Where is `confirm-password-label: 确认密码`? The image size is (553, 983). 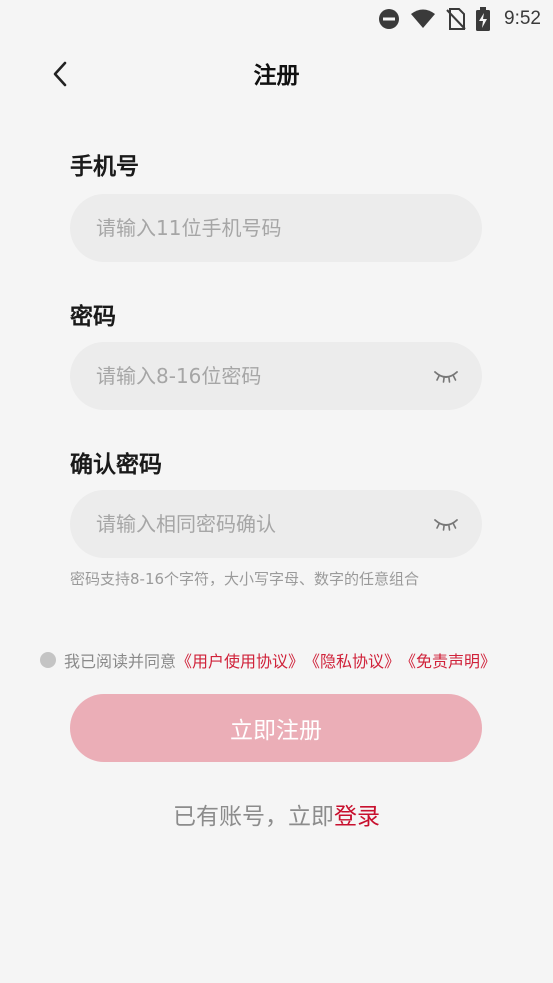
confirm-password-label: 确认密码 is located at coordinates (116, 465).